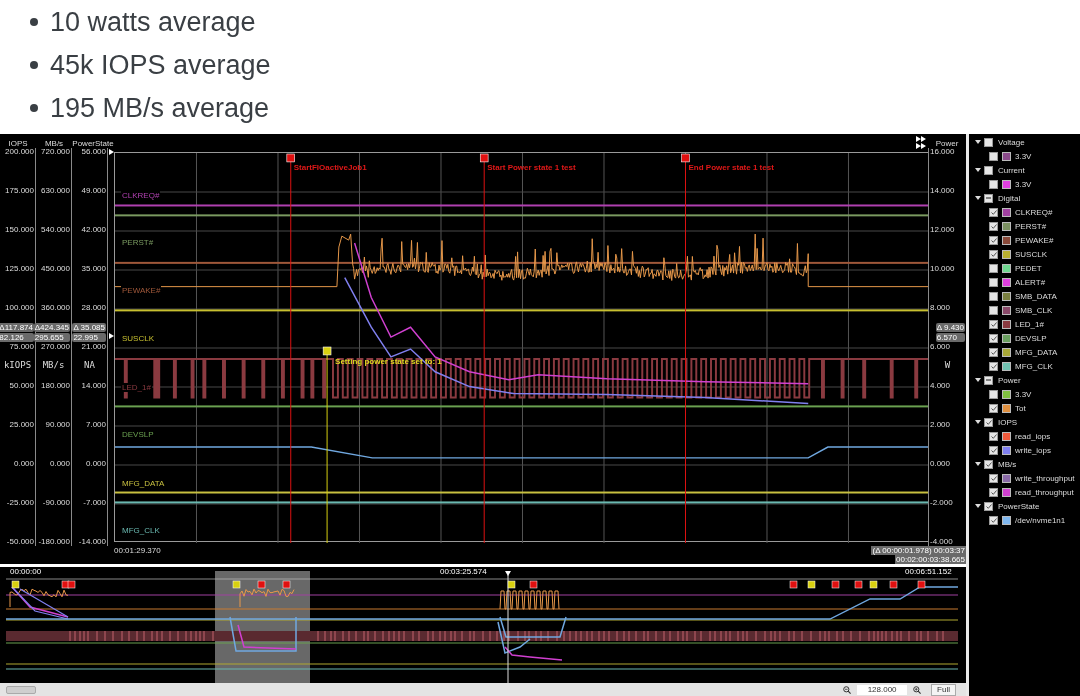  I want to click on axis-title: Power, so click(947, 143).